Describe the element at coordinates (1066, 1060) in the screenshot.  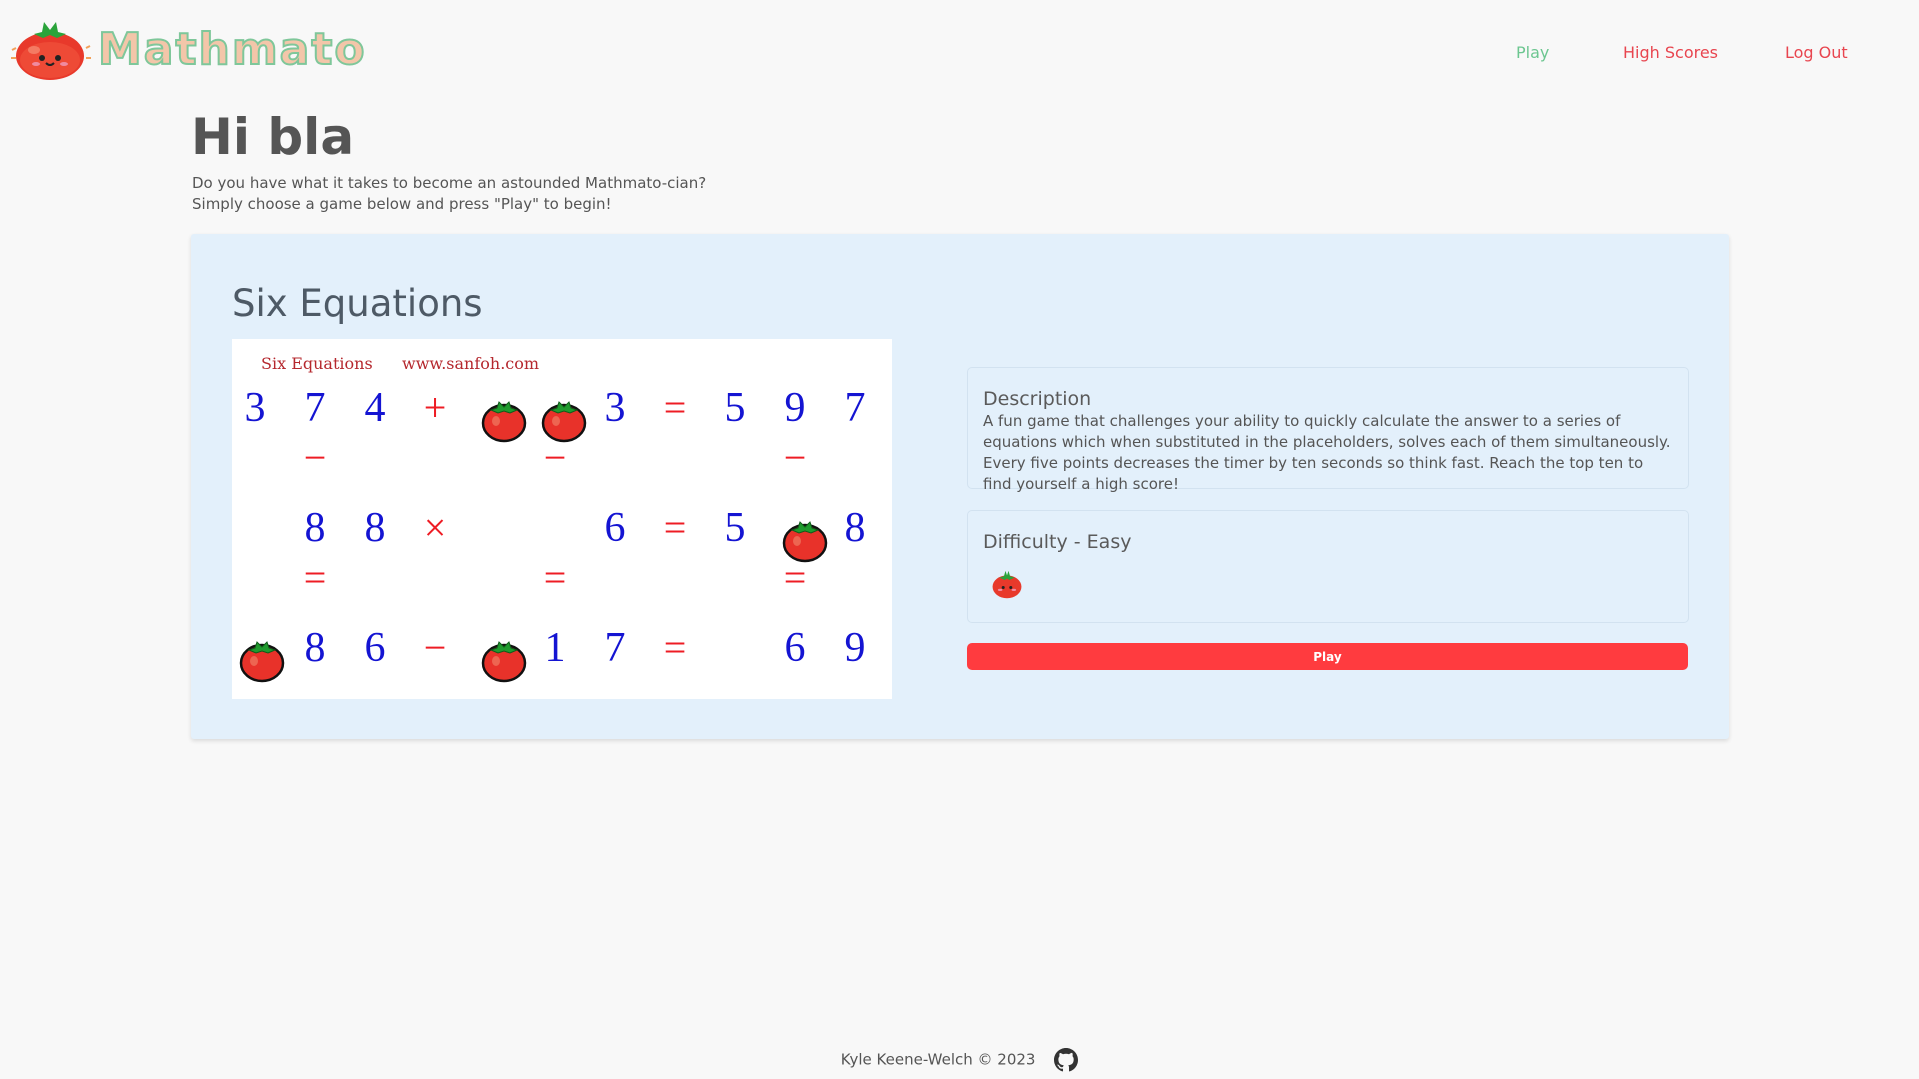
I see `github-icon` at that location.